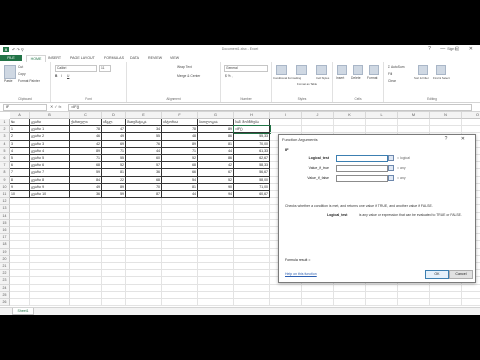 The image size is (480, 360). What do you see at coordinates (180, 180) in the screenshot?
I see `table-cell: 54` at bounding box center [180, 180].